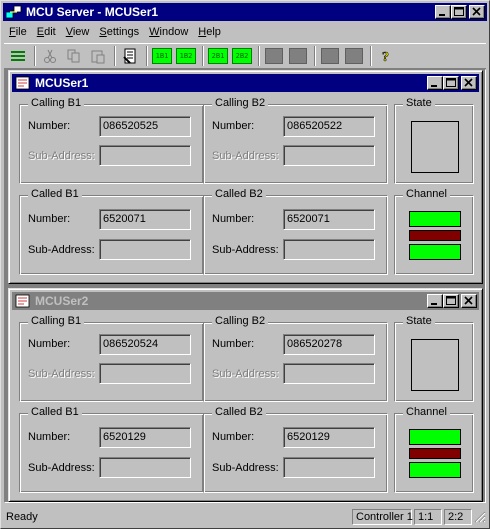 The height and width of the screenshot is (529, 490). What do you see at coordinates (145, 437) in the screenshot?
I see `called-b1-number-field: 6520129` at bounding box center [145, 437].